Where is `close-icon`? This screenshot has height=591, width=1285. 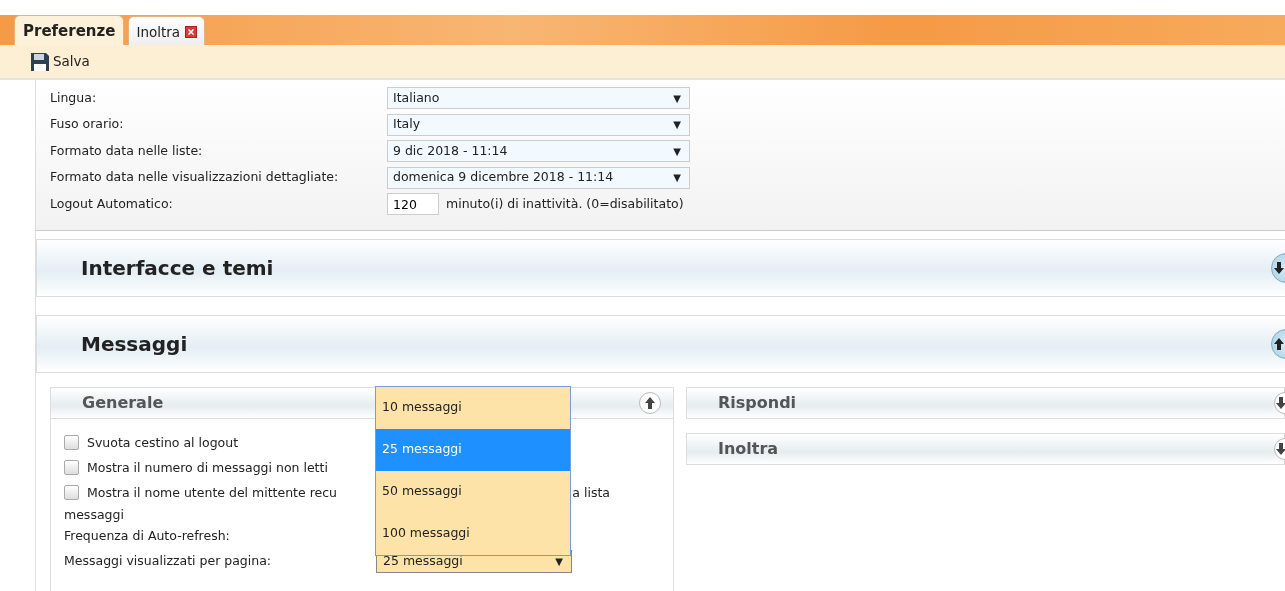
close-icon is located at coordinates (191, 31).